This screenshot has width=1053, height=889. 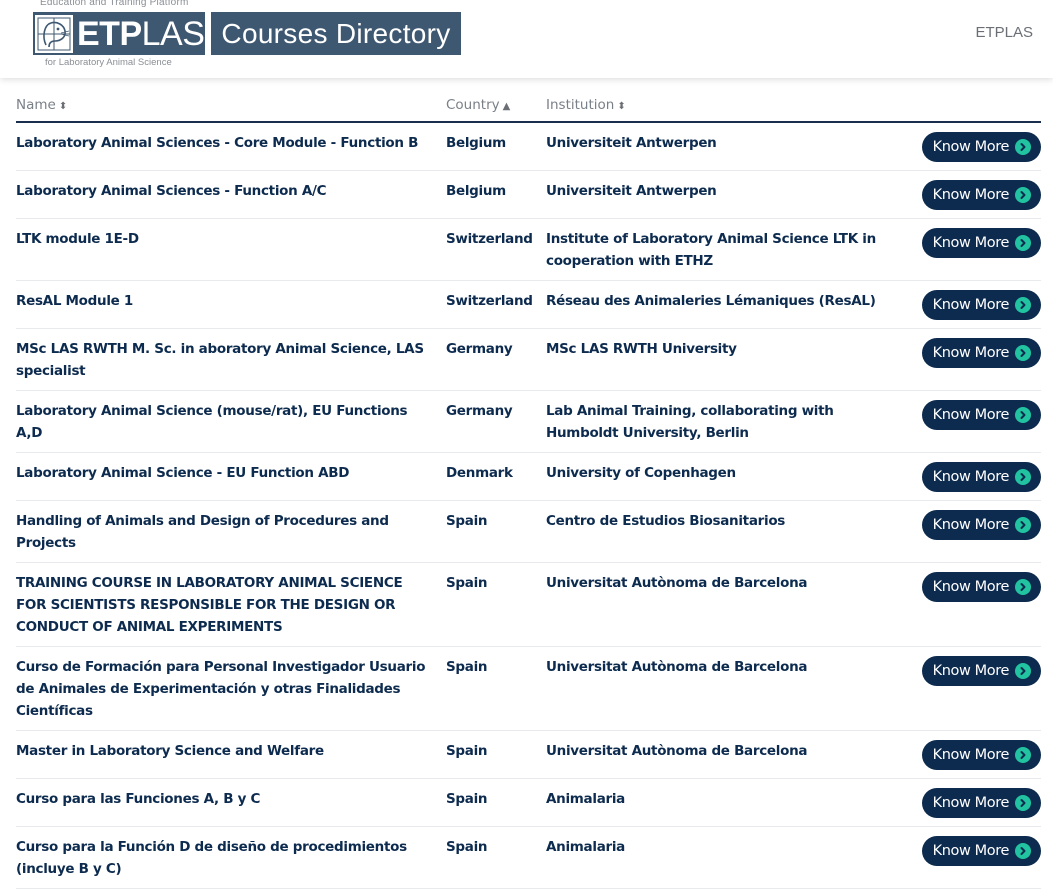 I want to click on course-institution: Universitat Autònoma de Barcelona, so click(x=731, y=604).